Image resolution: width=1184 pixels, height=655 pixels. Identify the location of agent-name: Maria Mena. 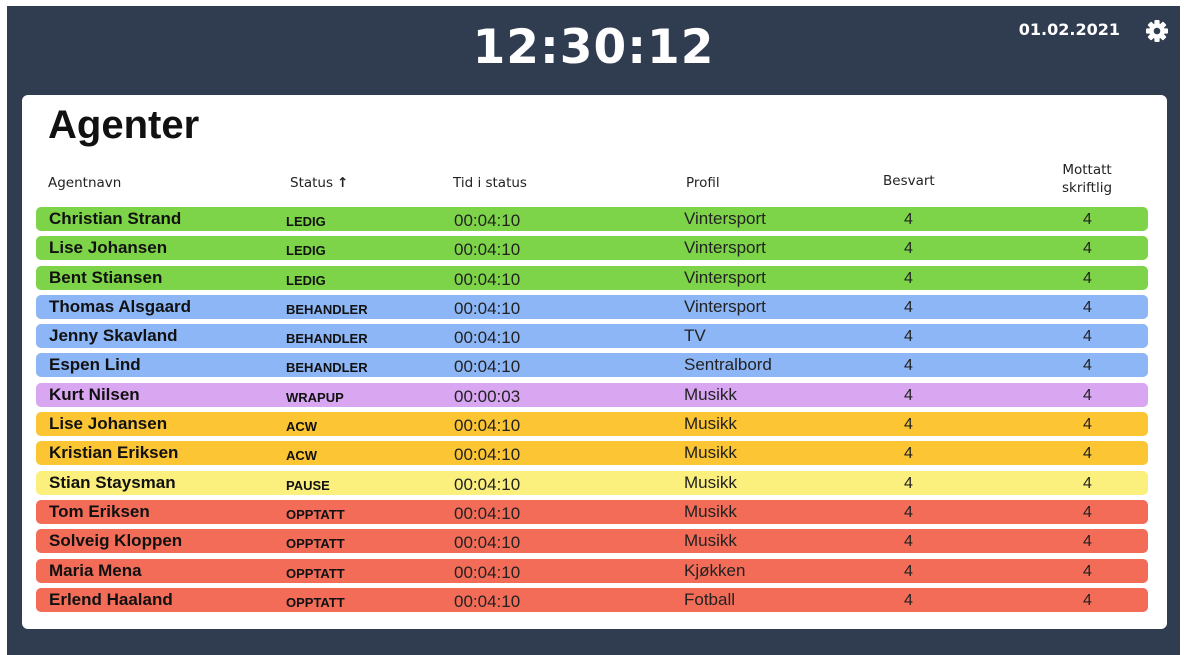
(95, 570).